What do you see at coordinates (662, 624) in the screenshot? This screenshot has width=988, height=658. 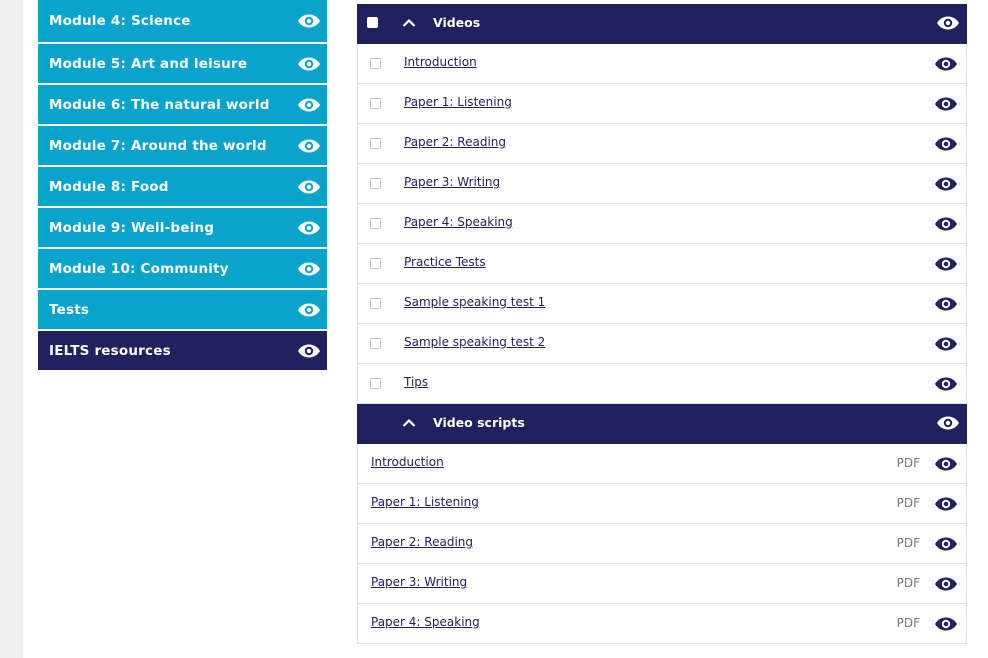 I see `list-item: Paper 4: Speaking PDF` at bounding box center [662, 624].